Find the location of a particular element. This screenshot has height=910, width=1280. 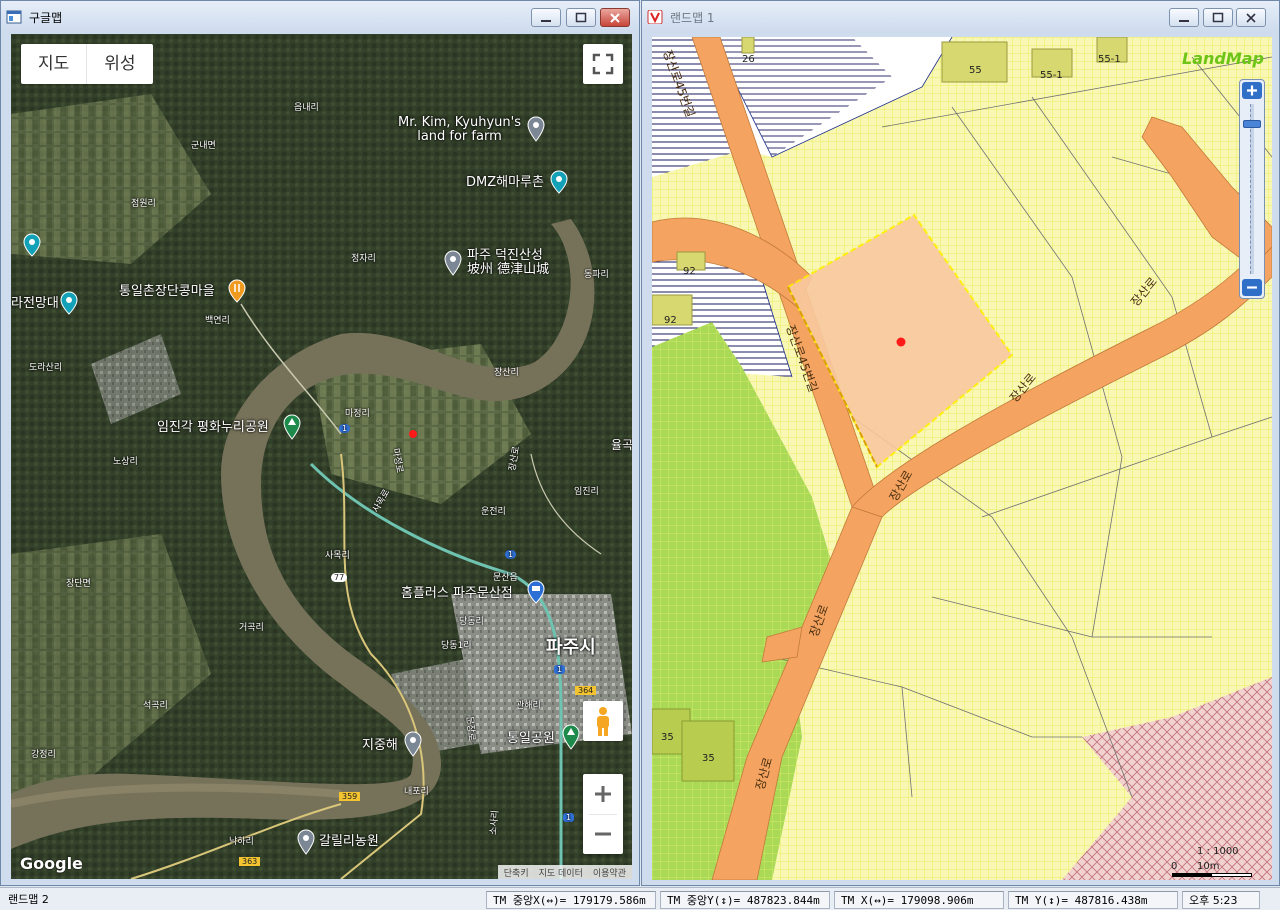

poi-homeplus: 홈플러스 파주문산점 is located at coordinates (457, 594).